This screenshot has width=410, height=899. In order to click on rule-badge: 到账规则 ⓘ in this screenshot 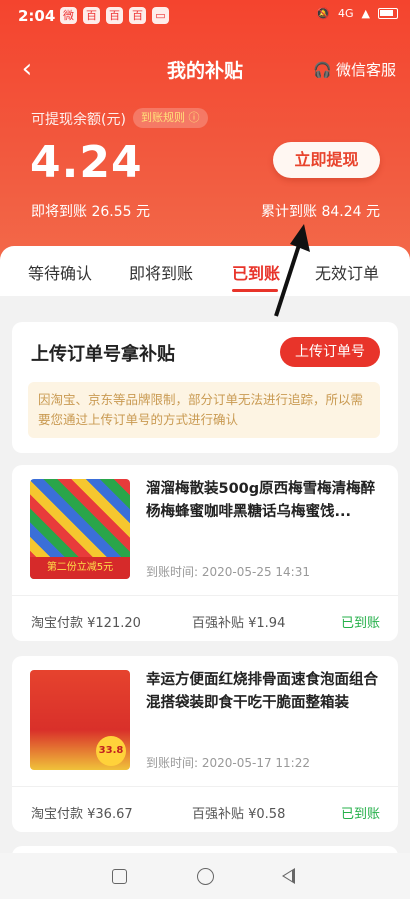, I will do `click(170, 118)`.